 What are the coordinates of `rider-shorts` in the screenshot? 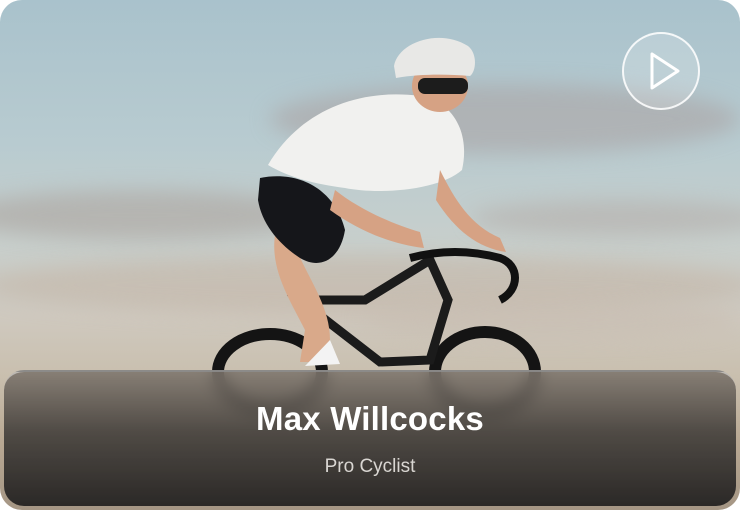 It's located at (301, 219).